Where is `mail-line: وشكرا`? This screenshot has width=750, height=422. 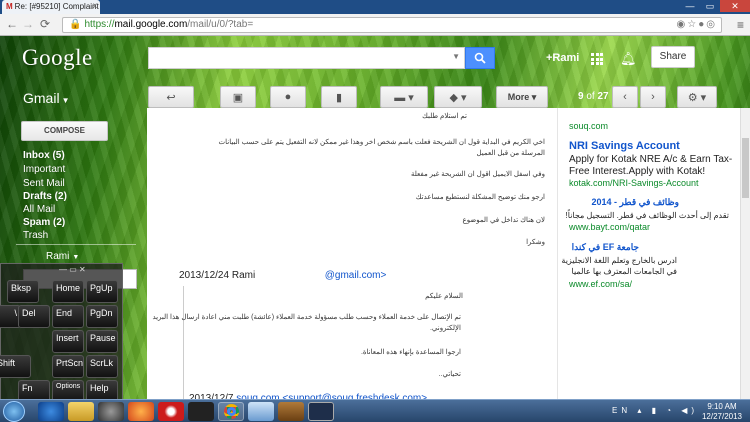 mail-line: وشكرا is located at coordinates (535, 242).